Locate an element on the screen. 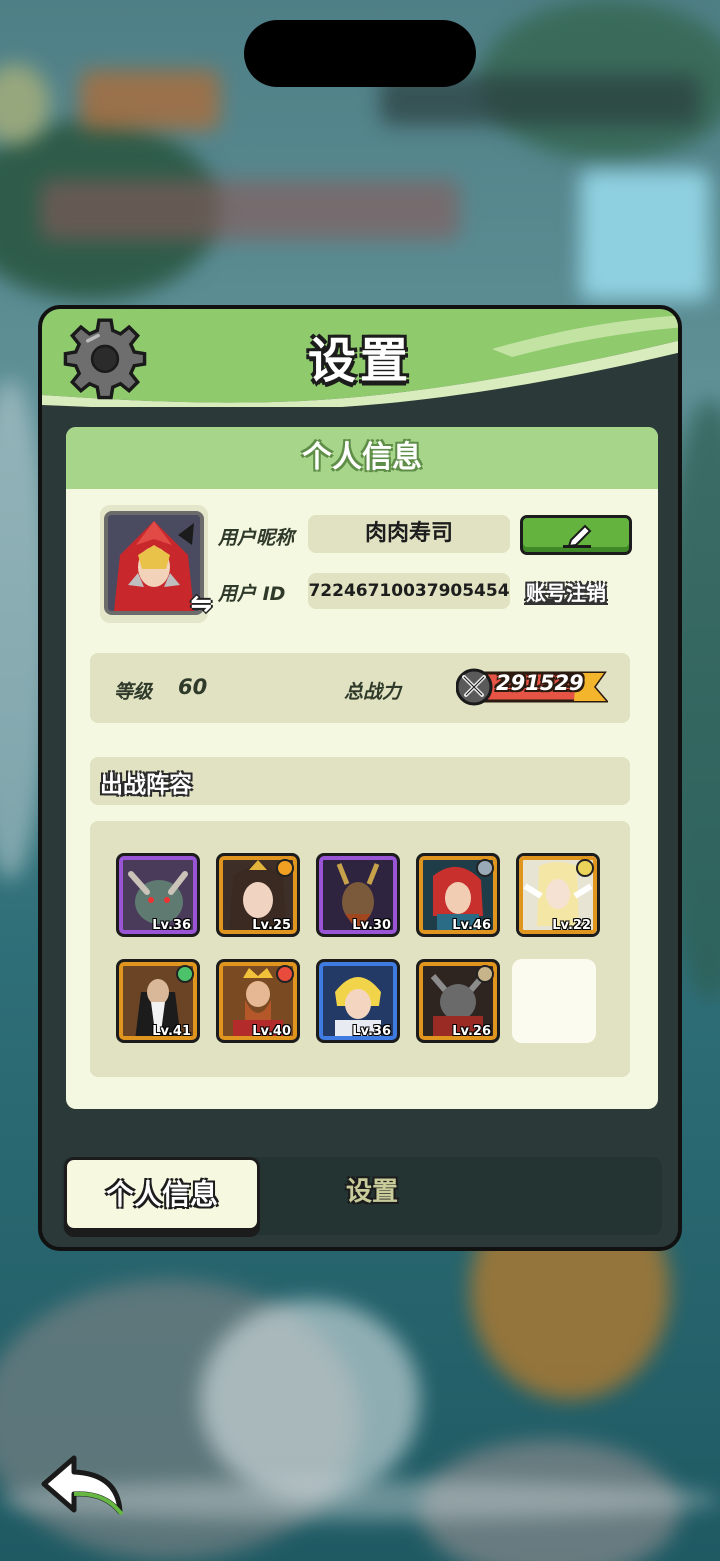  hero-card: Lv.46 is located at coordinates (458, 895).